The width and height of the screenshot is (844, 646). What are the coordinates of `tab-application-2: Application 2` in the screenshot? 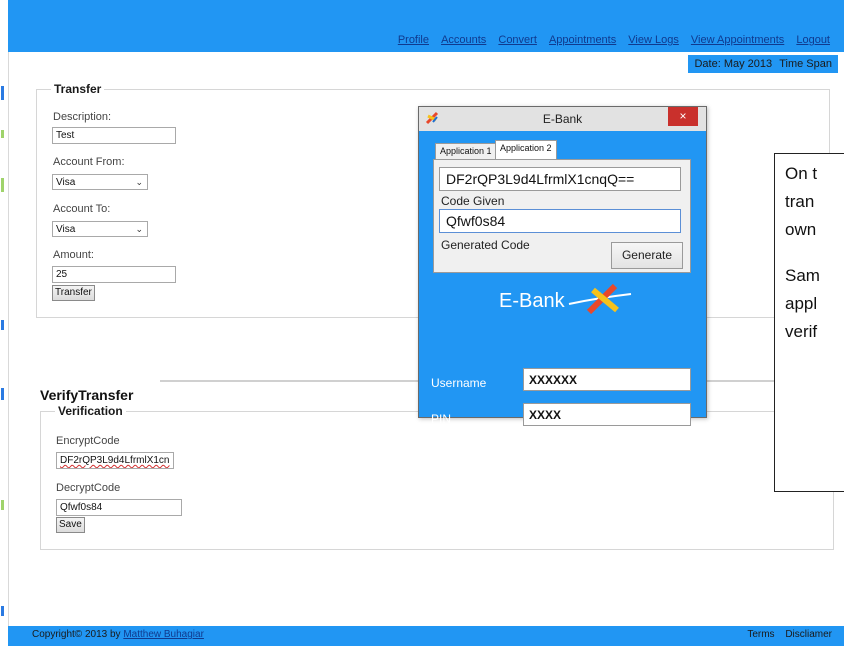 It's located at (526, 149).